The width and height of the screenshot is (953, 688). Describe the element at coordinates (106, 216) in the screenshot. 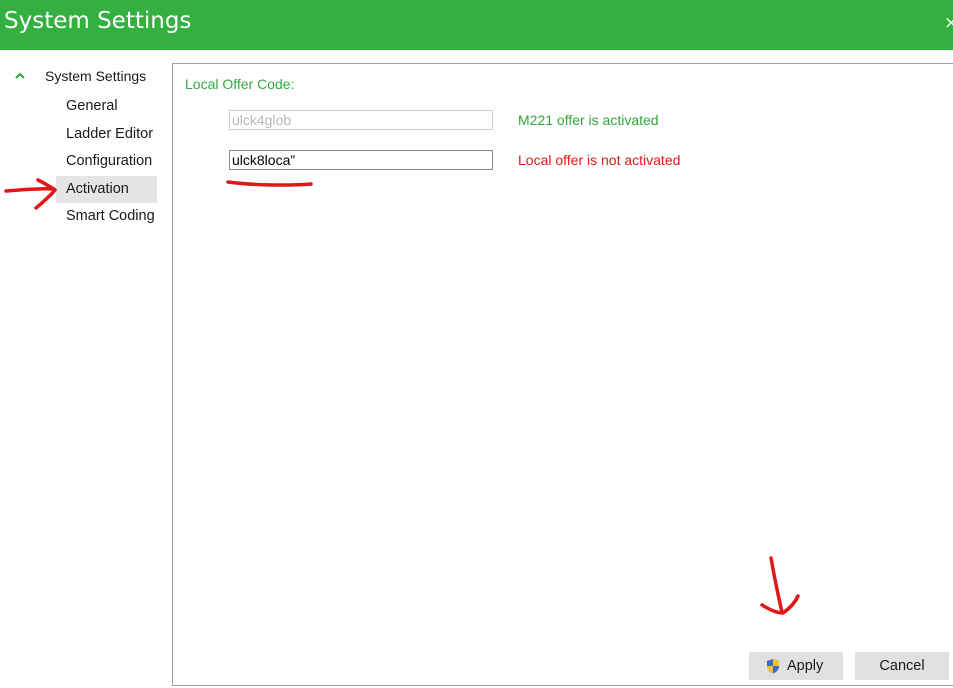

I see `sidebar-item-smart-coding: Smart Coding` at that location.